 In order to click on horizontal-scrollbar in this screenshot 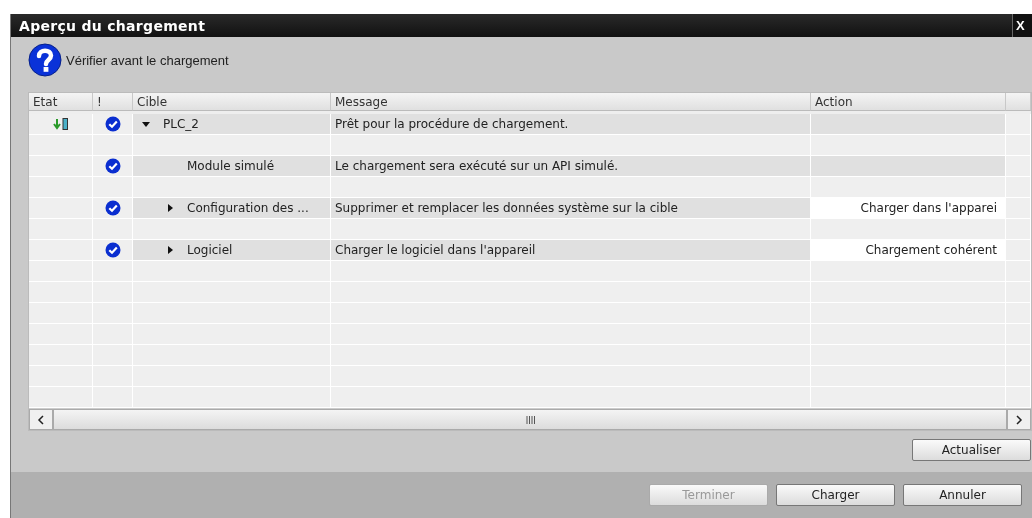, I will do `click(530, 419)`.